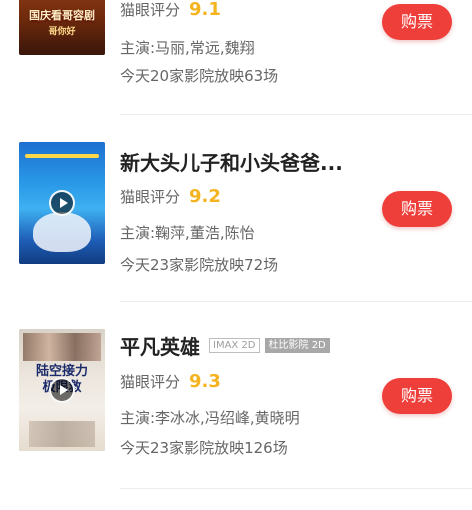 This screenshot has width=472, height=510. I want to click on movie-poster: 陆空接力 极限救, so click(62, 390).